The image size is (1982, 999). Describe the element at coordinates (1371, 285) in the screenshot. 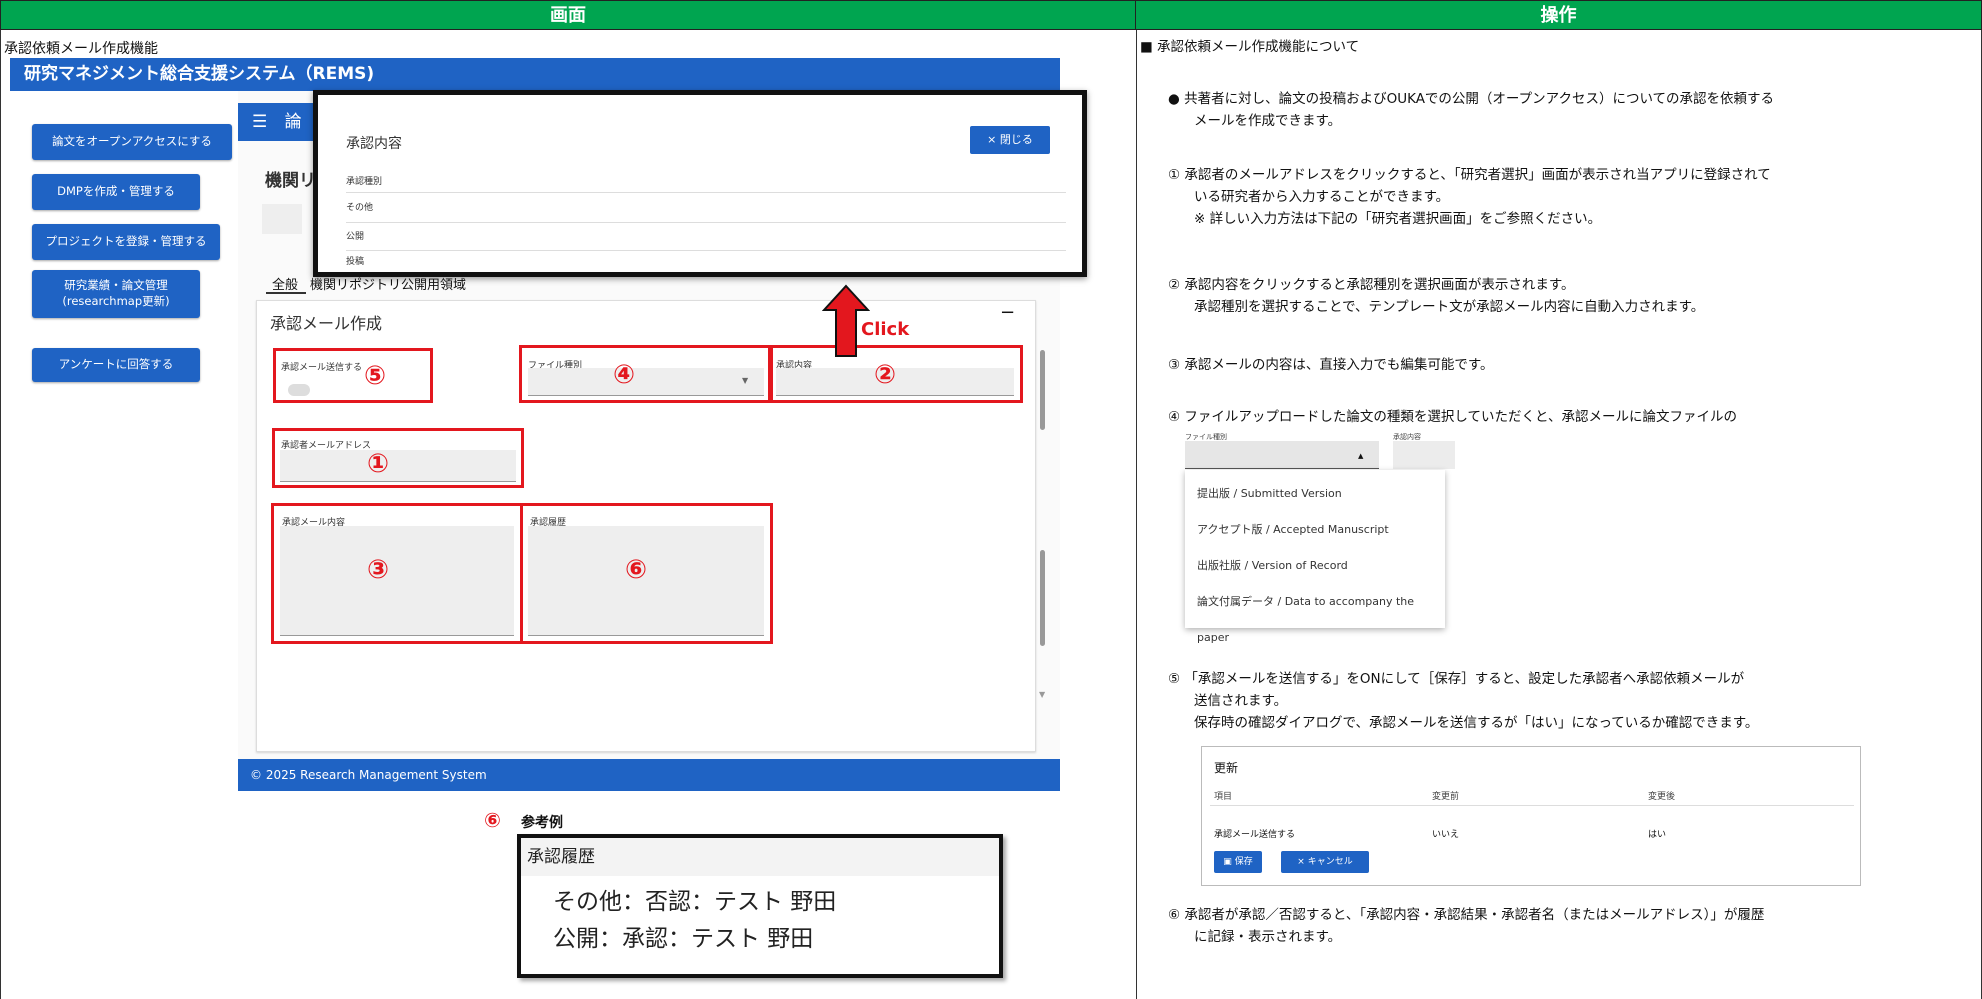

I see `step-text: ② 承認内容をクリックすると承認種別を選択画面が表示されます。` at that location.